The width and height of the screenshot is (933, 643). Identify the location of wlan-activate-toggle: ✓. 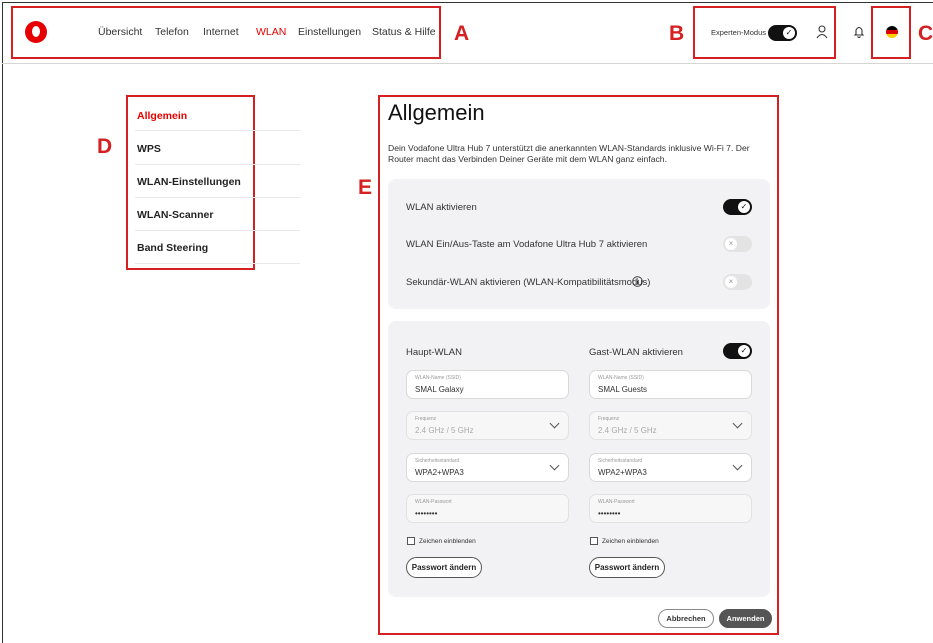
(737, 207).